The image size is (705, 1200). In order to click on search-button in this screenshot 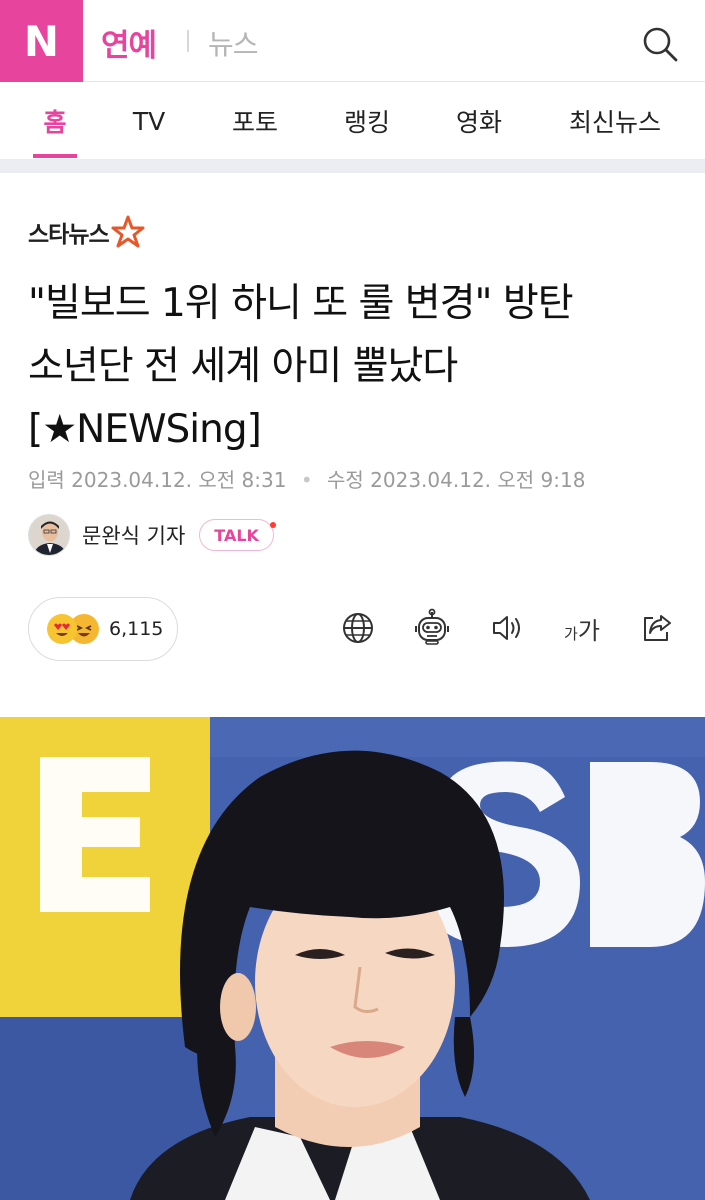, I will do `click(660, 44)`.